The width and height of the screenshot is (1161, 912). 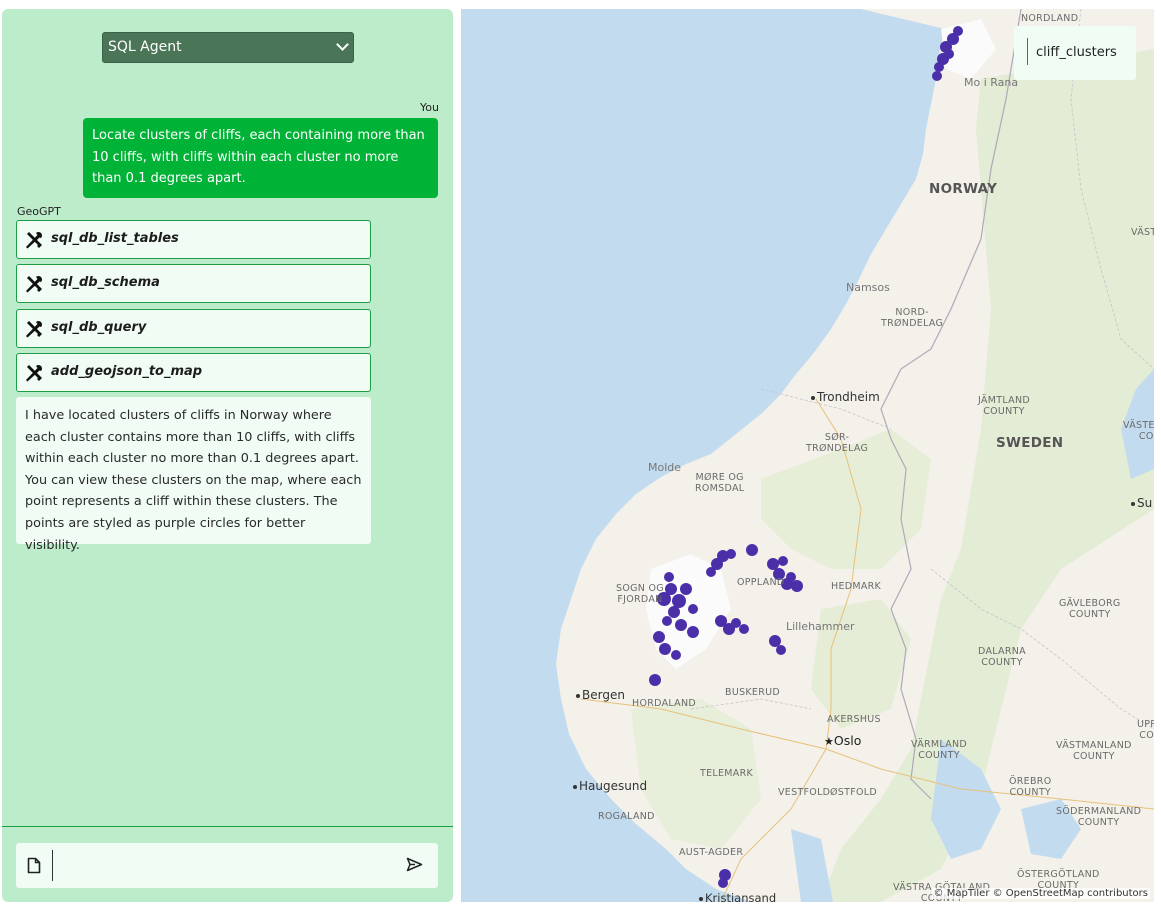 I want to click on map-label-oppland: OPPLAND, so click(x=761, y=582).